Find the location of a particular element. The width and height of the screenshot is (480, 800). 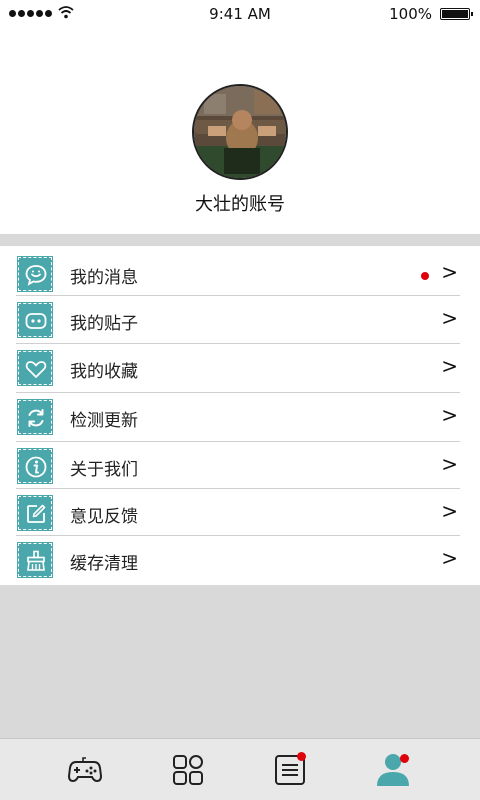

menu-item-label: 我的消息 is located at coordinates (104, 278).